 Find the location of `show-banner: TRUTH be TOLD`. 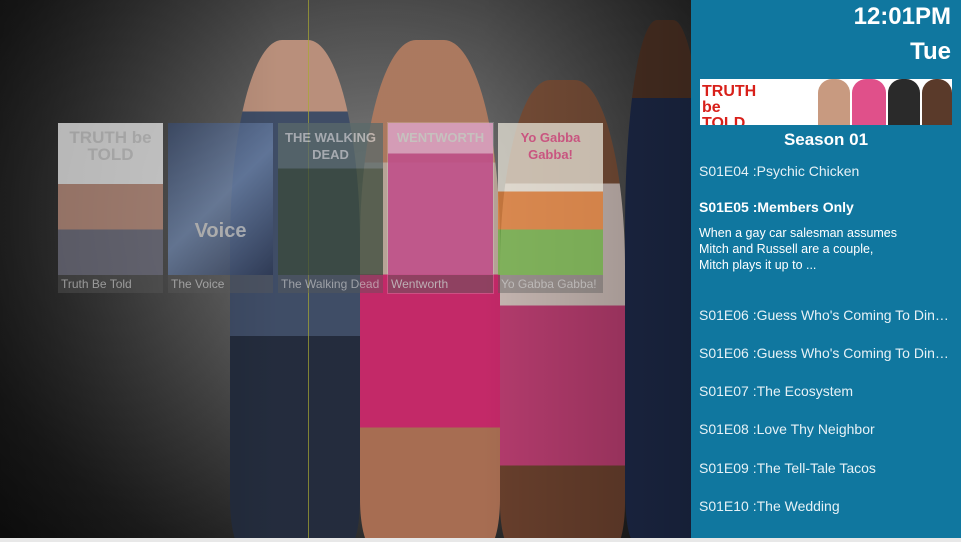

show-banner: TRUTH be TOLD is located at coordinates (826, 102).